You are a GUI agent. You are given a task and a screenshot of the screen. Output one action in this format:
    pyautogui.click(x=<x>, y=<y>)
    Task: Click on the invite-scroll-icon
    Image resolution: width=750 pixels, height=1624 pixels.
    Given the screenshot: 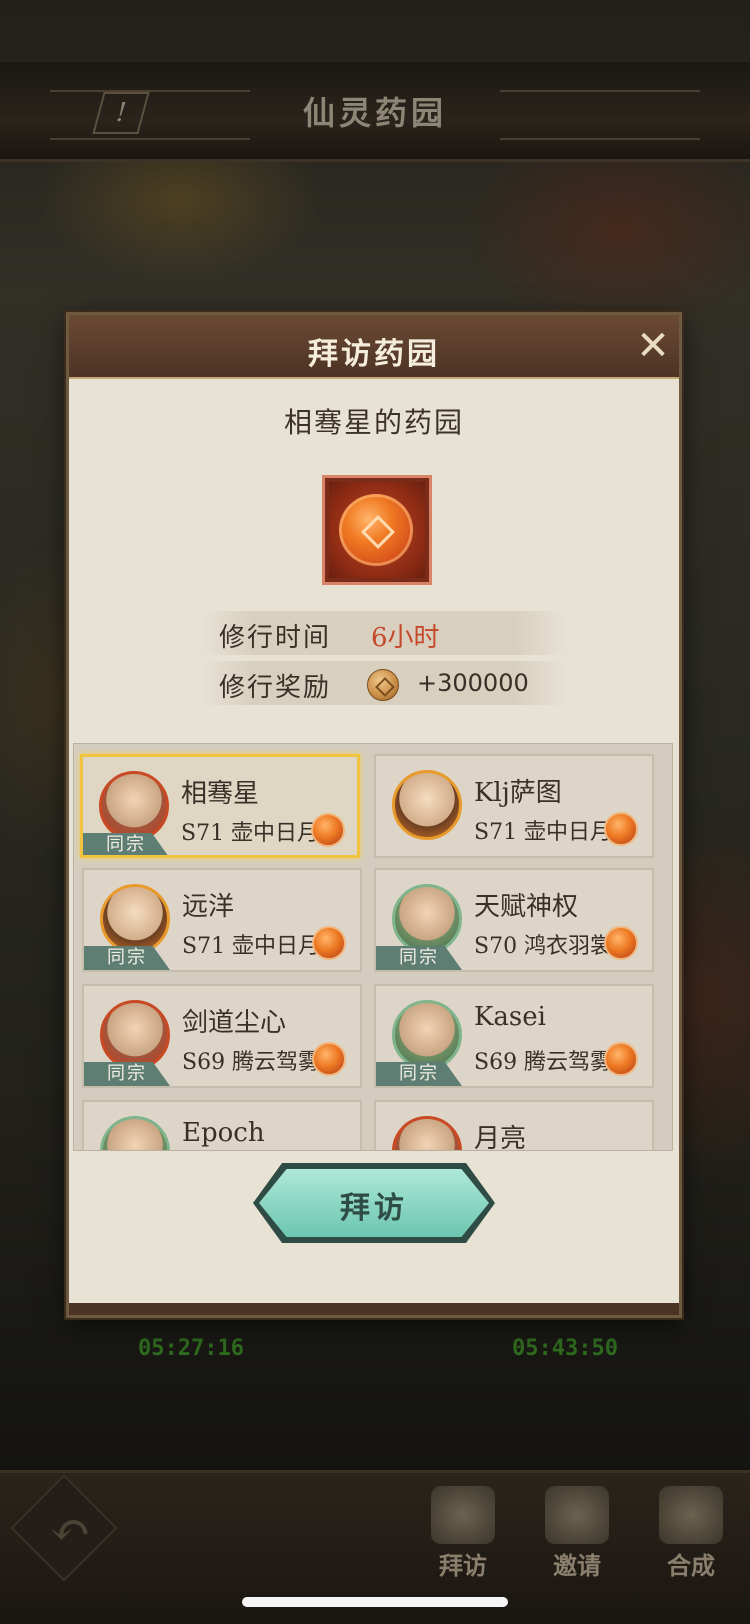 What is the action you would take?
    pyautogui.click(x=577, y=1515)
    